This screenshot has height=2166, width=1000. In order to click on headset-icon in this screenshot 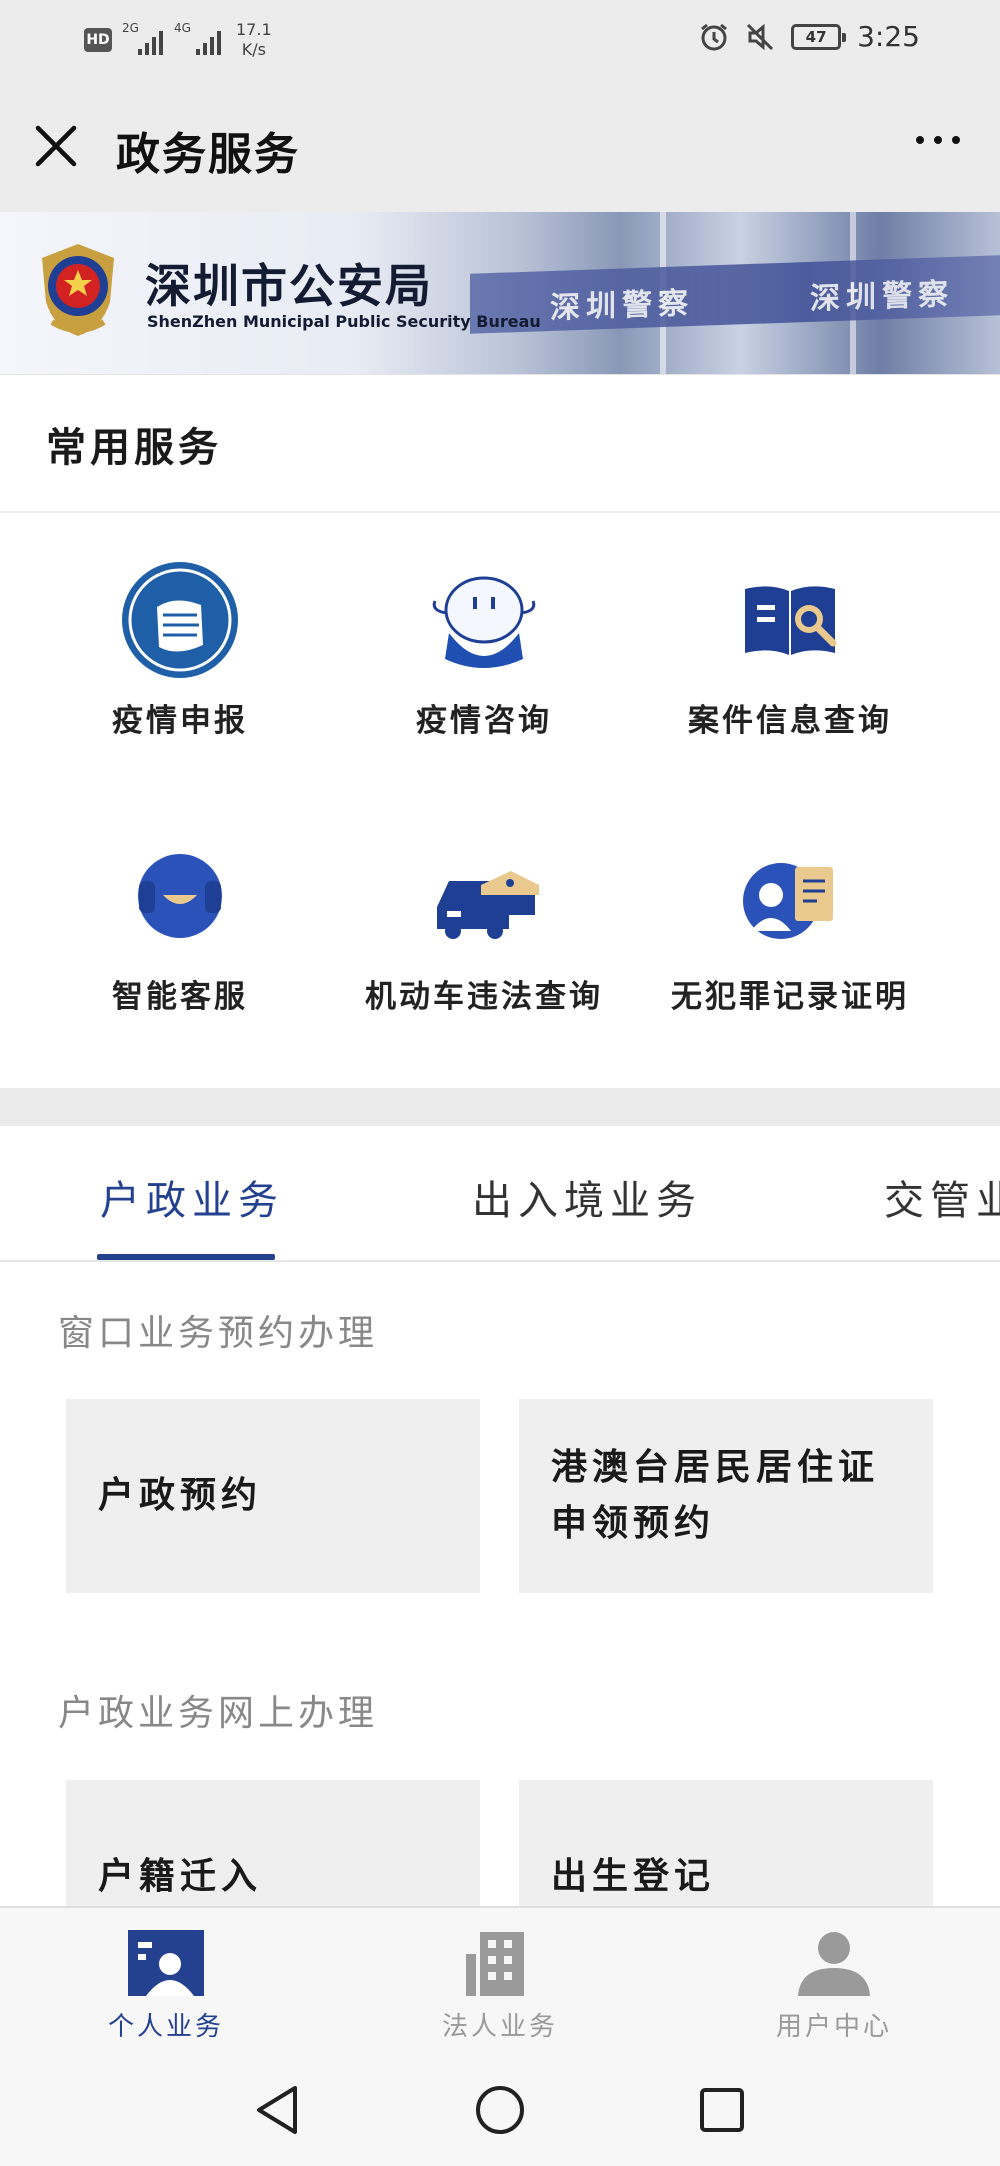, I will do `click(180, 896)`.